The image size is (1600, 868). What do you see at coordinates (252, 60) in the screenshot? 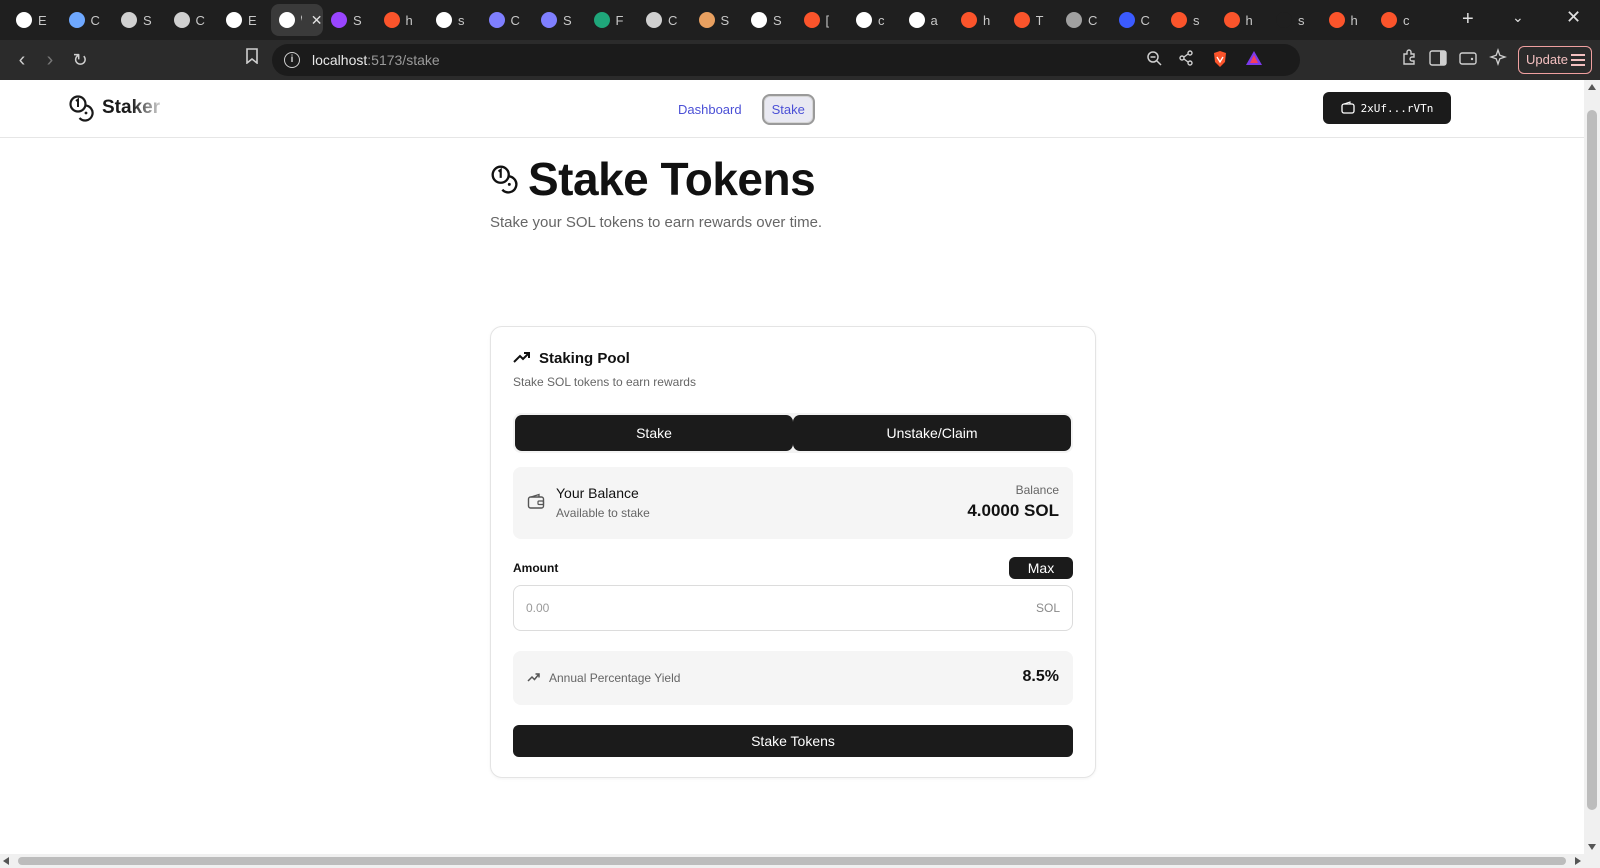
I see `bookmark-icon` at bounding box center [252, 60].